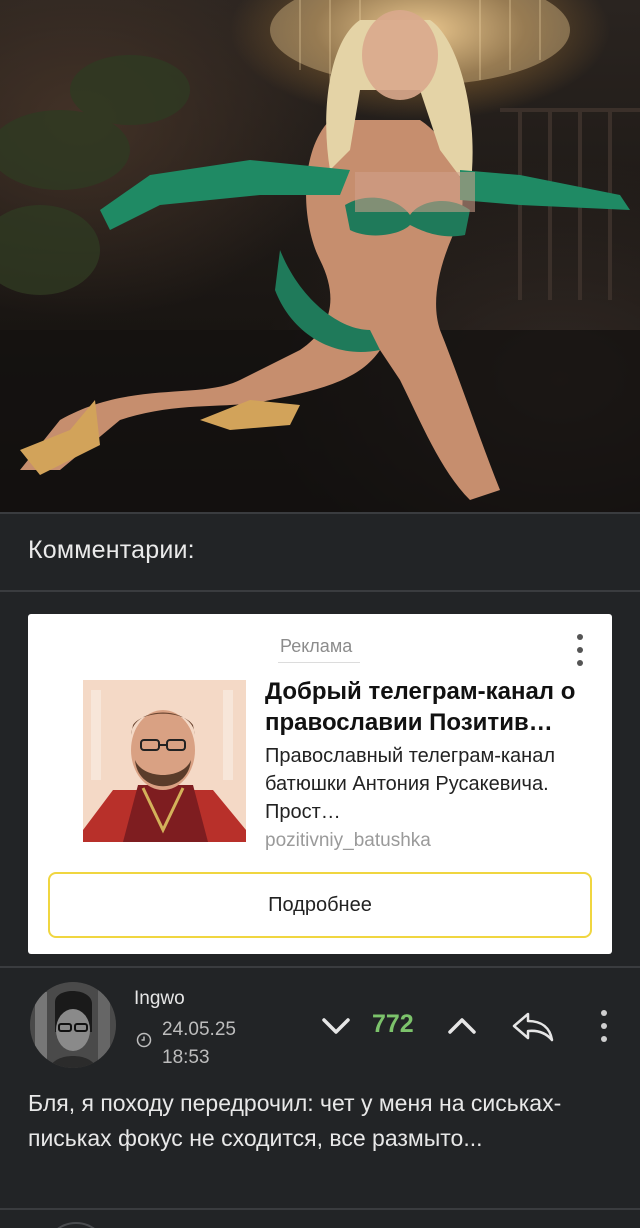 Image resolution: width=640 pixels, height=1228 pixels. I want to click on vote-up-icon, so click(462, 1026).